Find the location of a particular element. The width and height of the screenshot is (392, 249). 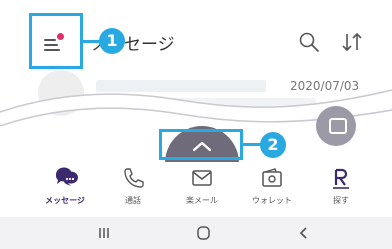

mail-icon is located at coordinates (202, 178).